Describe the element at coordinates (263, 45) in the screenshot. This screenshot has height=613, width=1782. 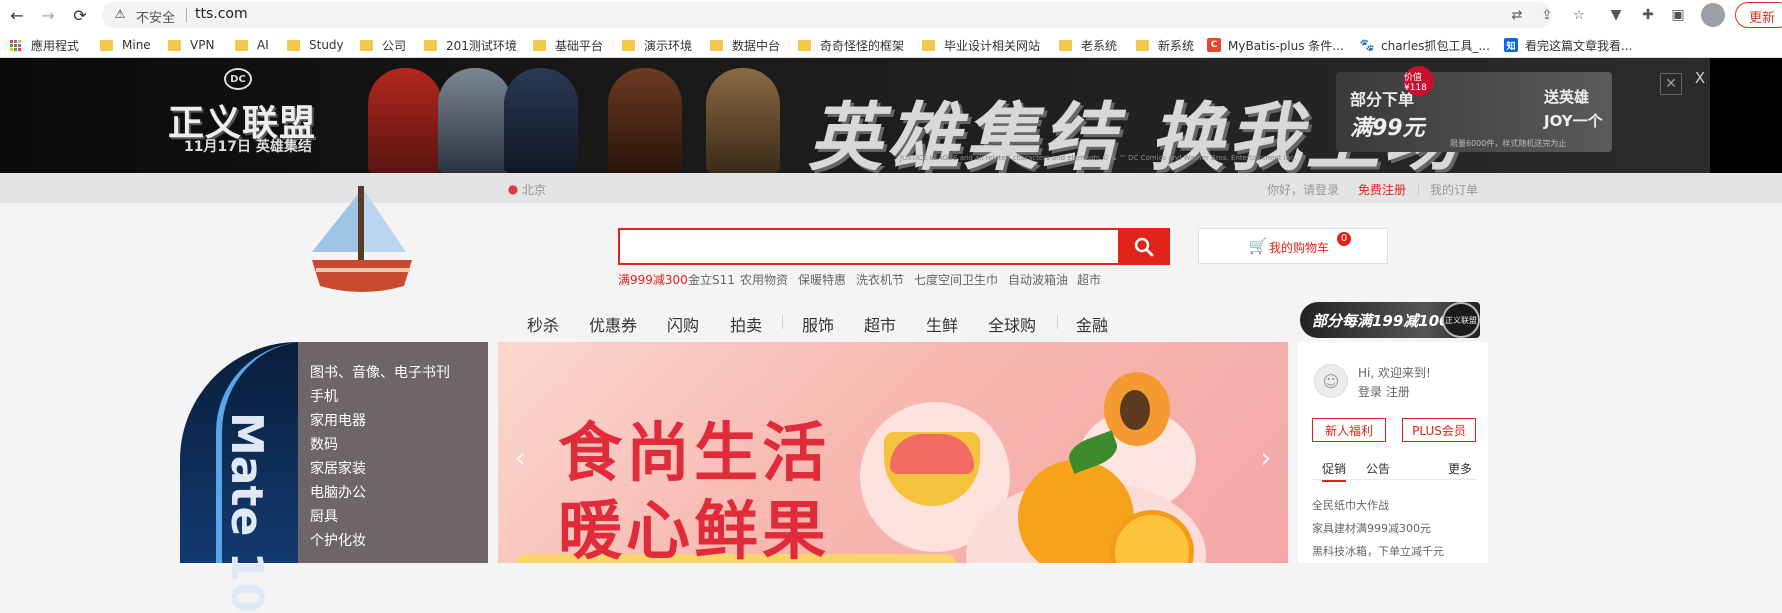
I see `bookmark-label: AI` at that location.